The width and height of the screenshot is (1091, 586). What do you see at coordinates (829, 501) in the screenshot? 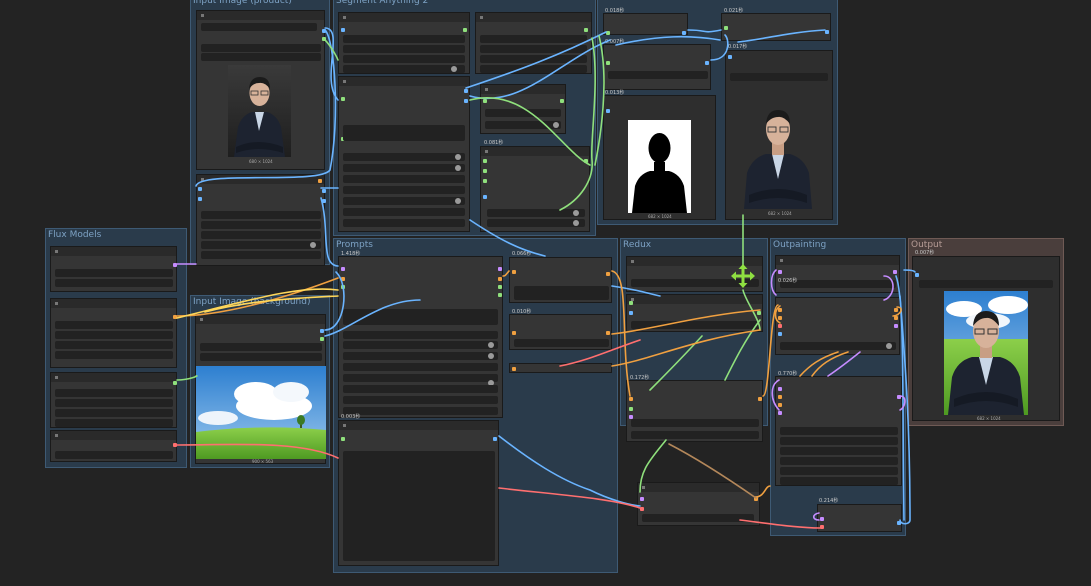
I see `timing-out-c: 0.214秒` at bounding box center [829, 501].